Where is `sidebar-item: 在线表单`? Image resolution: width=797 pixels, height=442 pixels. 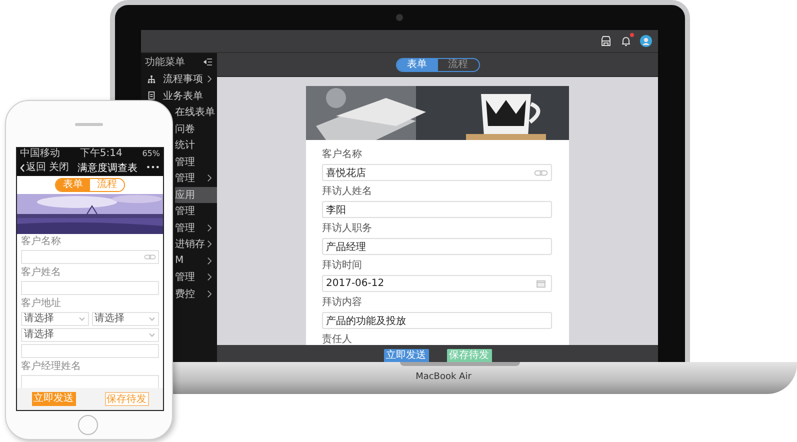 sidebar-item: 在线表单 is located at coordinates (196, 112).